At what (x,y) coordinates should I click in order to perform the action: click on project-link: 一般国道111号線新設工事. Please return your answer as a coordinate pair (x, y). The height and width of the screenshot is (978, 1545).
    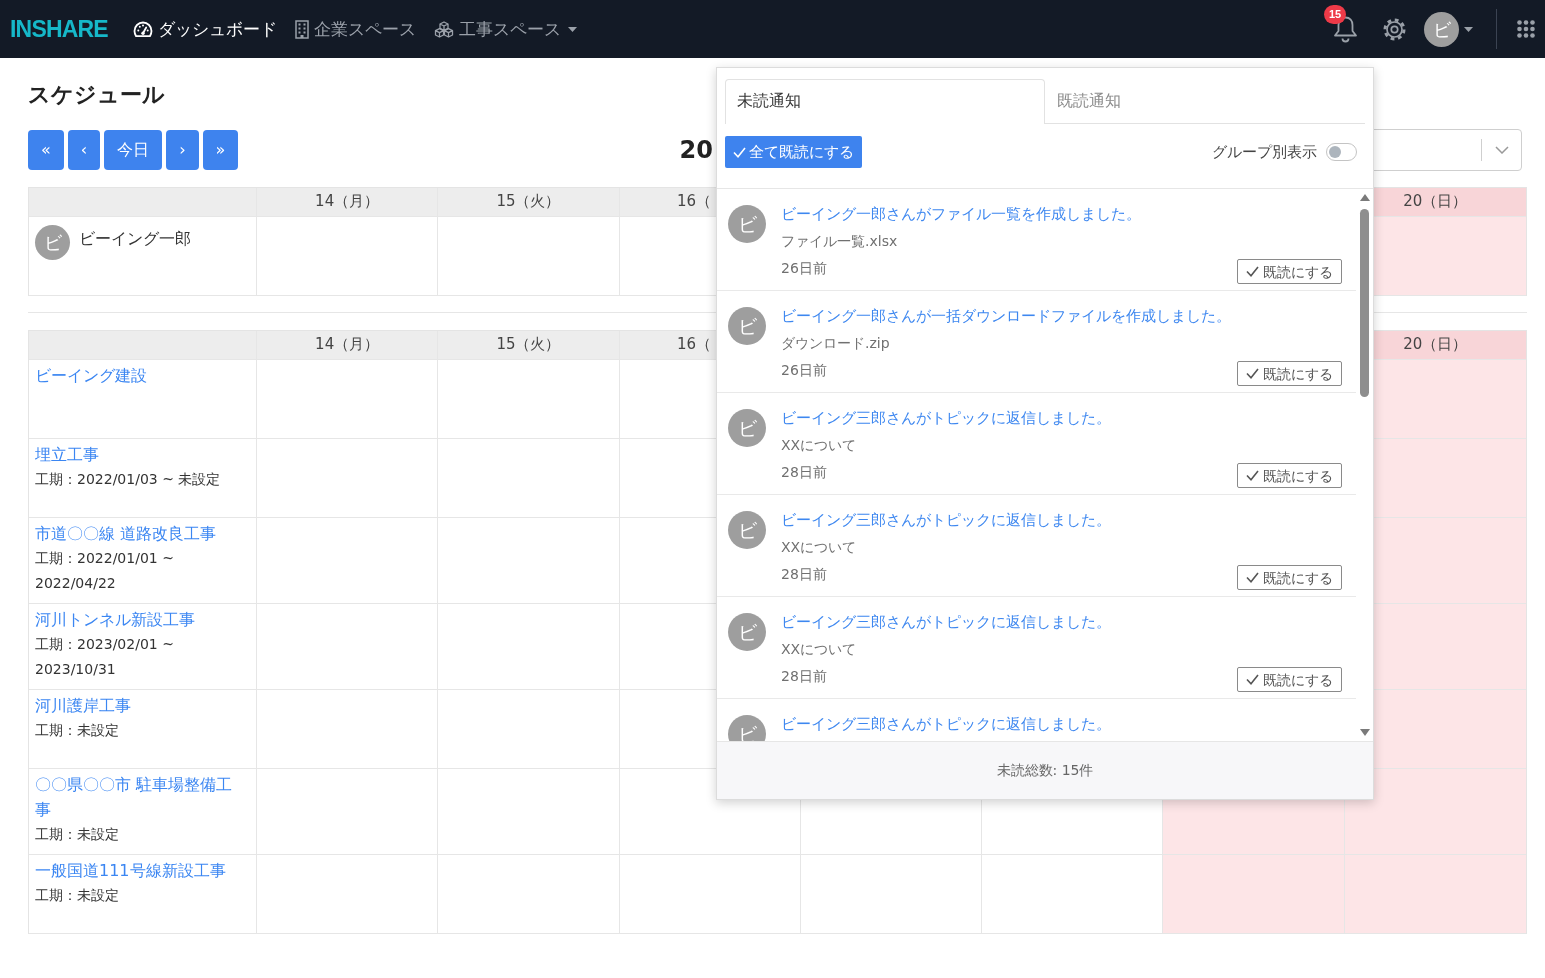
    Looking at the image, I should click on (130, 870).